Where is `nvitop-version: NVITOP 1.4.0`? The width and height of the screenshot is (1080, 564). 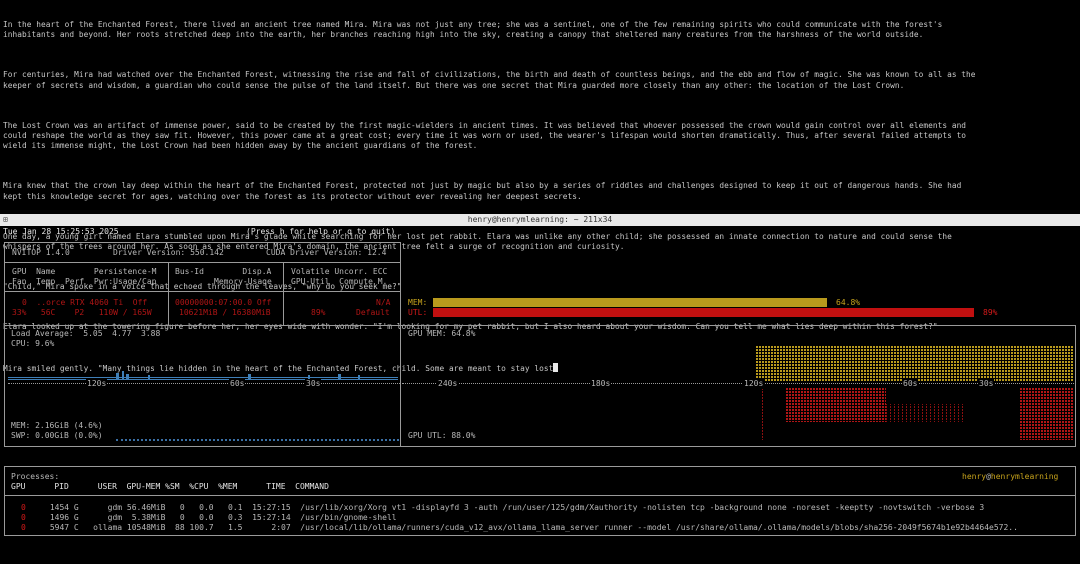 nvitop-version: NVITOP 1.4.0 is located at coordinates (41, 252).